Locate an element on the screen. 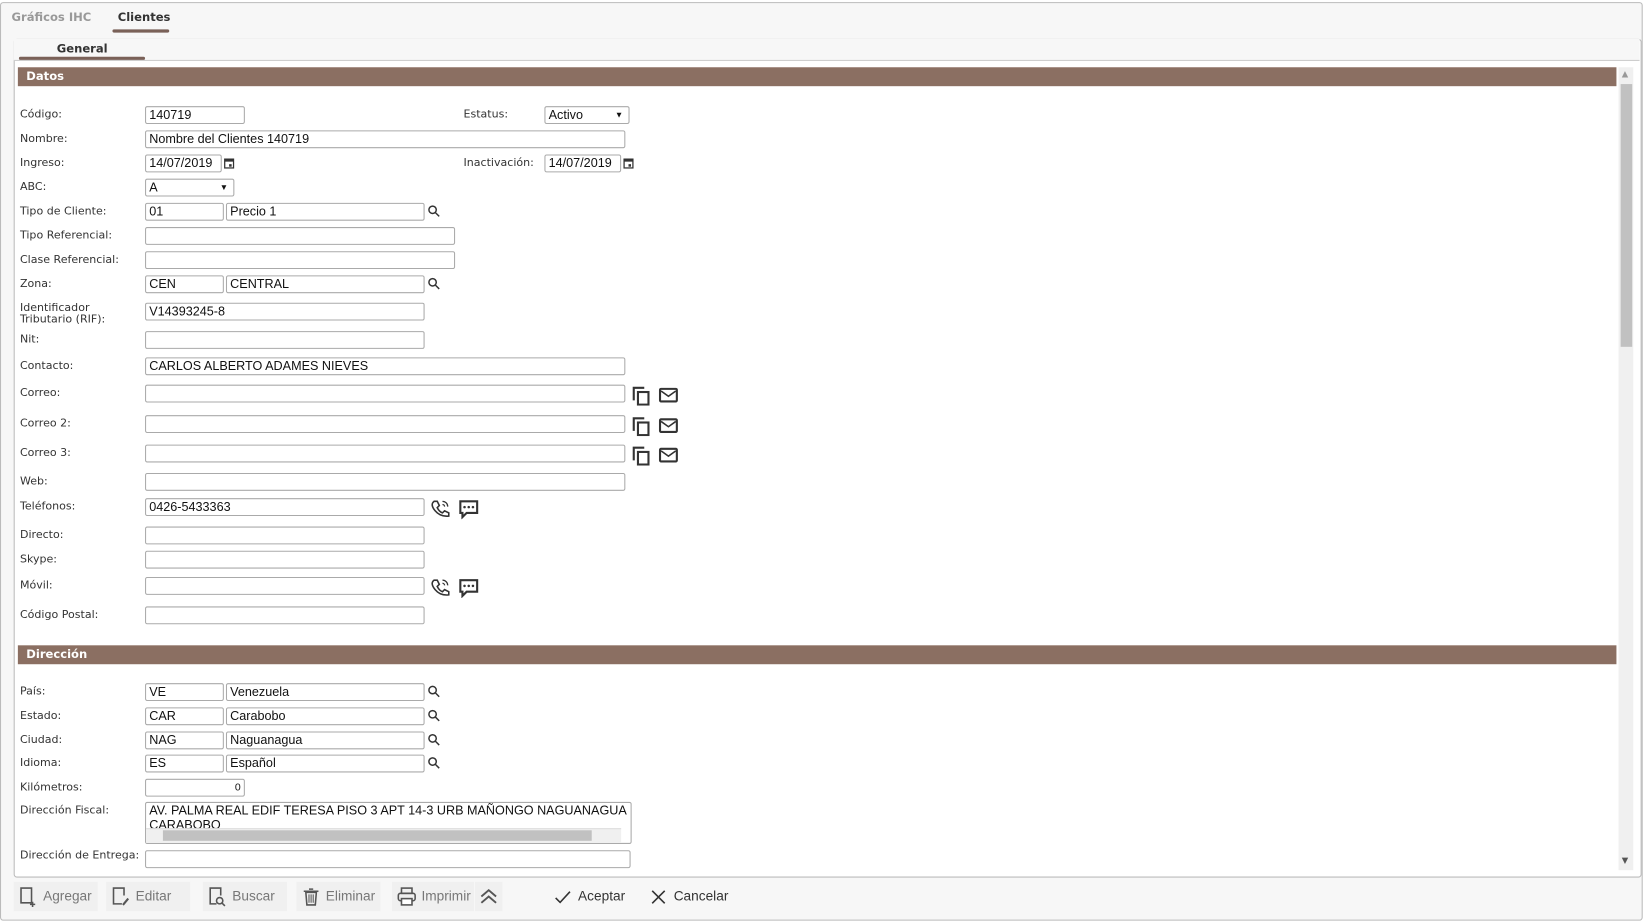  pais-code-input: VE is located at coordinates (184, 692).